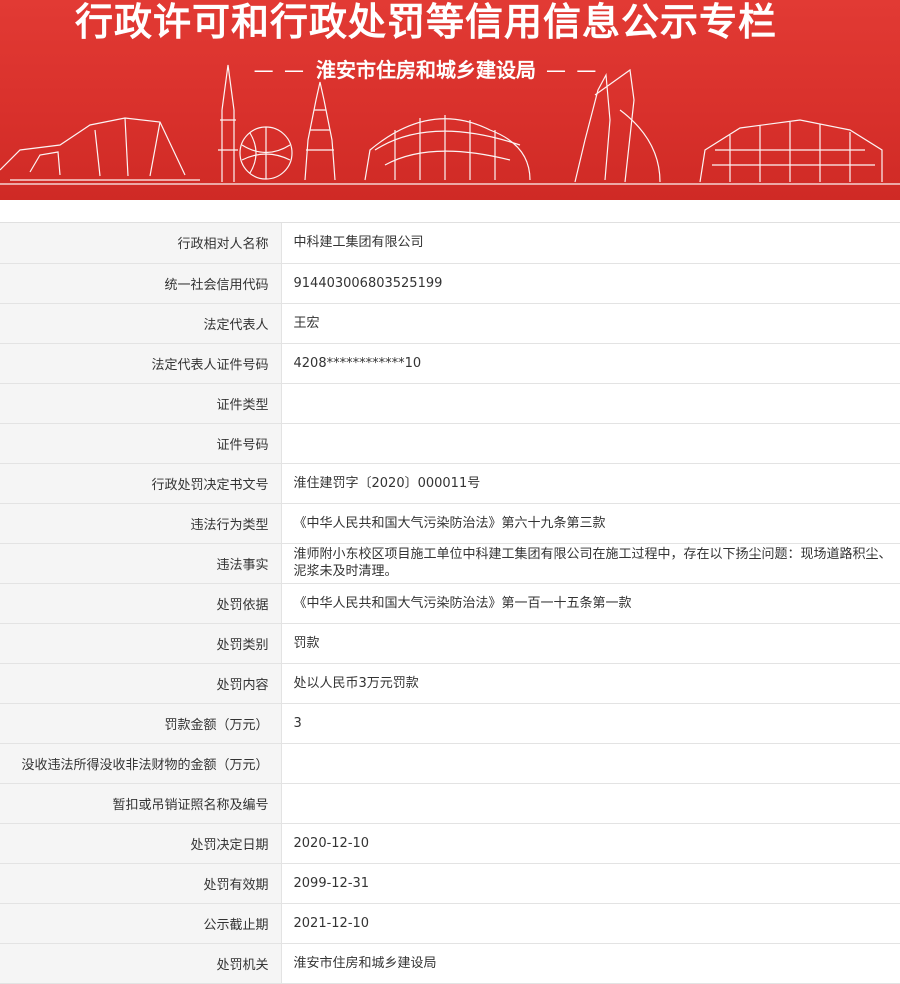 The width and height of the screenshot is (900, 984). I want to click on field-value: 处以人民币3万元罚款, so click(590, 683).